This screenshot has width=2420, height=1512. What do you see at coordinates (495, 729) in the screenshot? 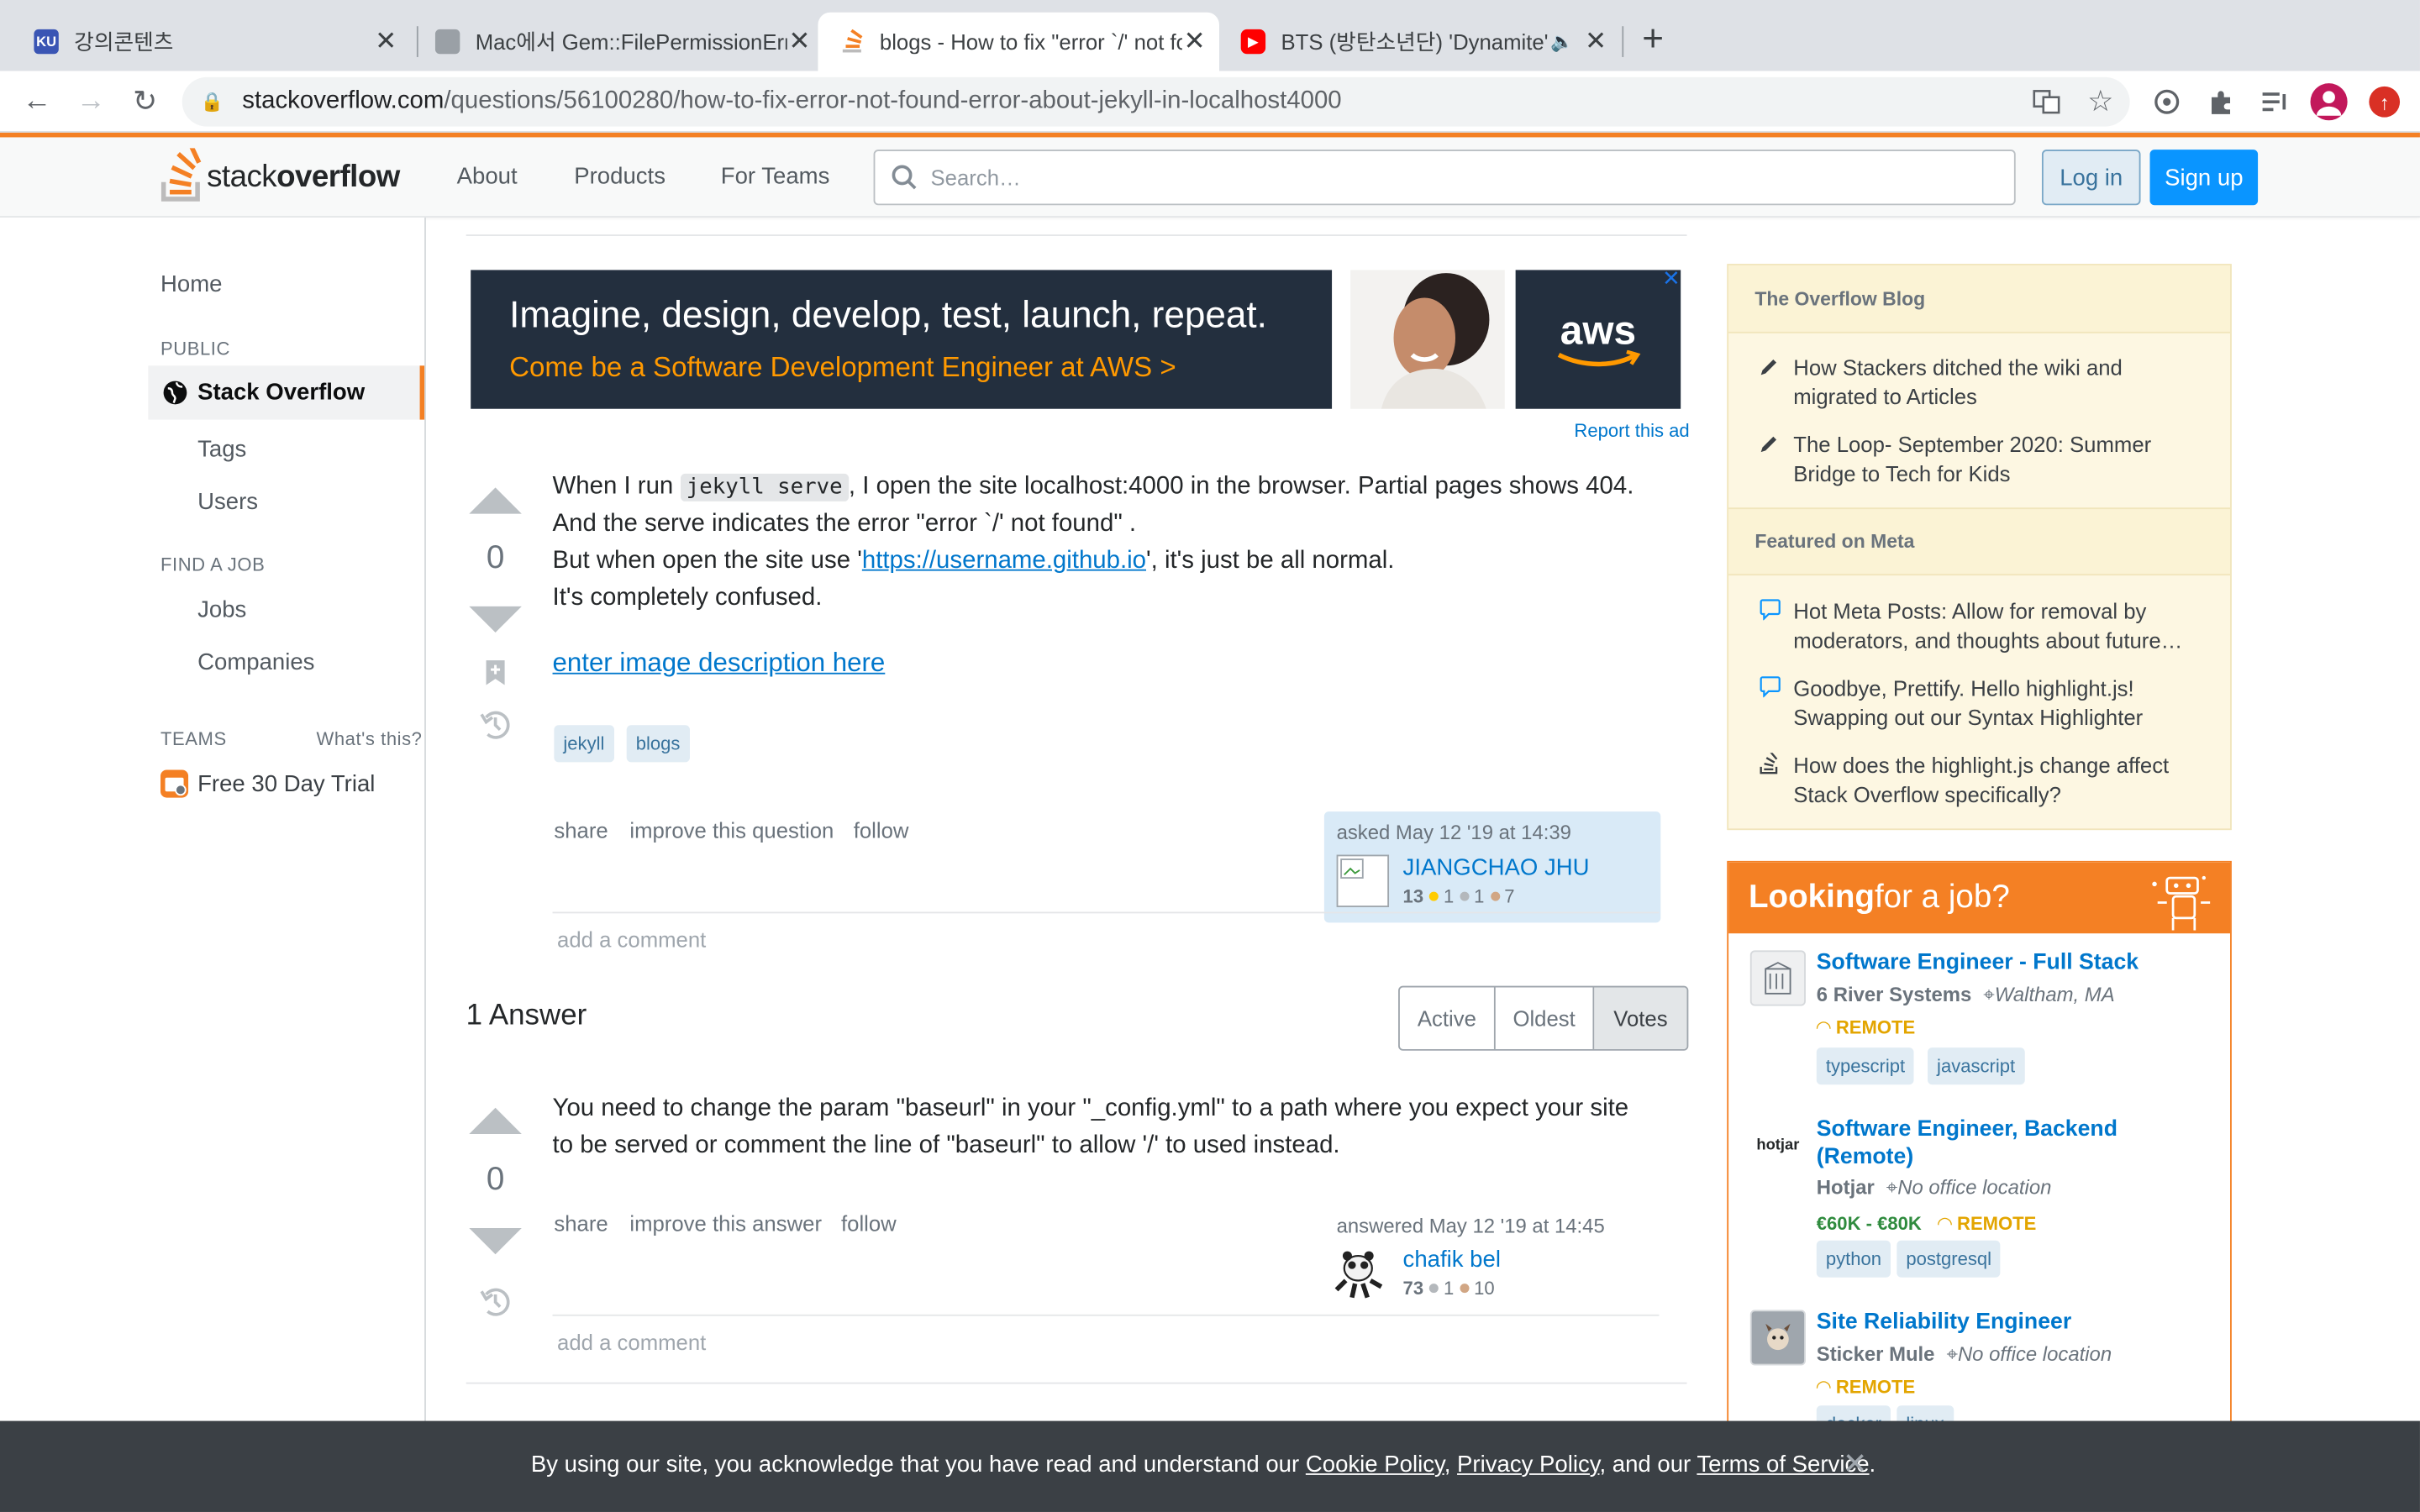
I see `question-history-icon` at bounding box center [495, 729].